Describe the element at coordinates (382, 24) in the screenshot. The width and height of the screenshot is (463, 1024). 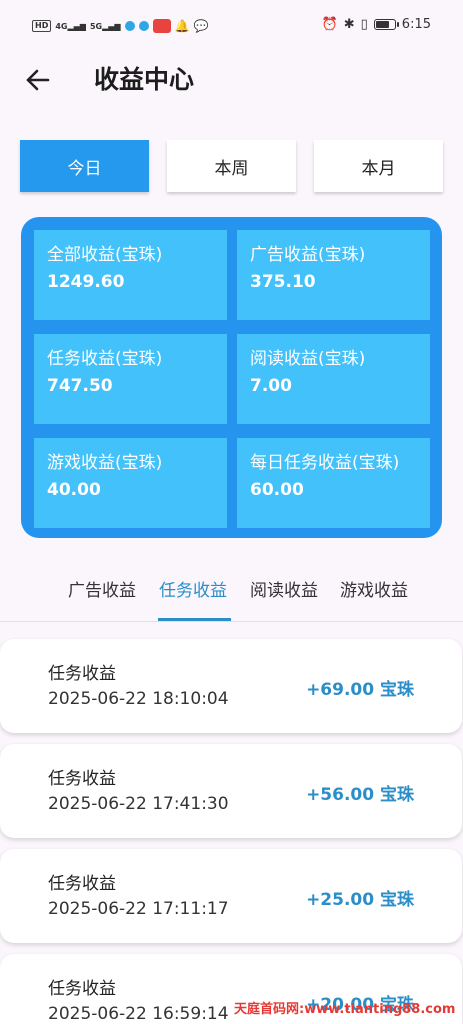
I see `battery-level` at that location.